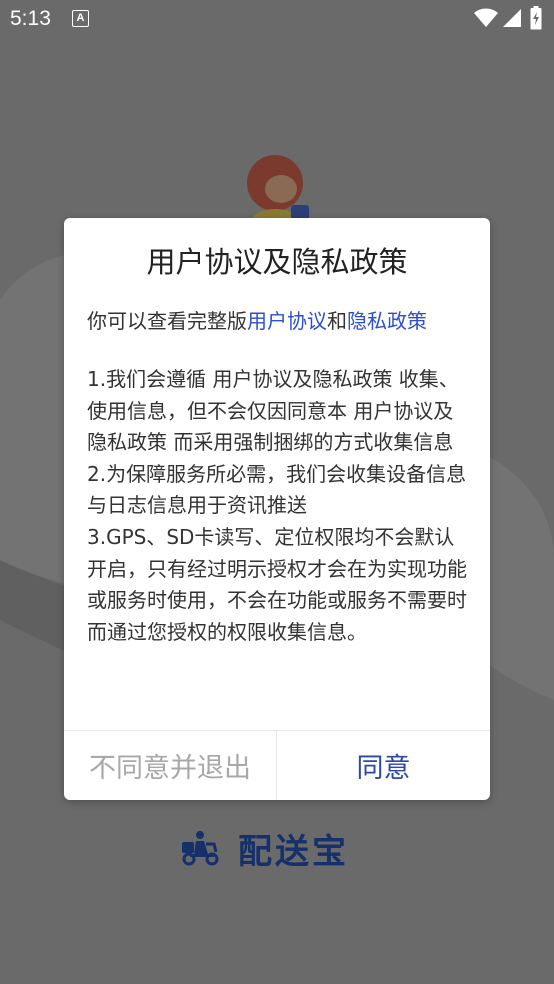 The image size is (554, 984). What do you see at coordinates (278, 188) in the screenshot?
I see `courier-illustration` at bounding box center [278, 188].